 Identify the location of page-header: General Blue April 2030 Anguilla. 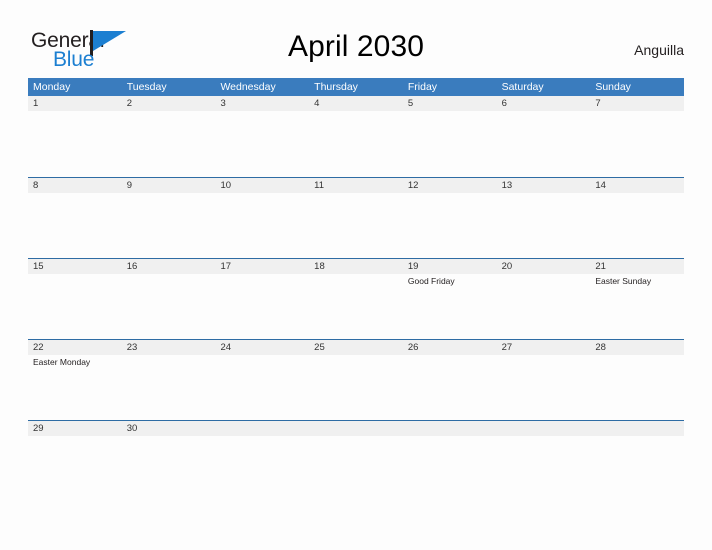
(356, 39).